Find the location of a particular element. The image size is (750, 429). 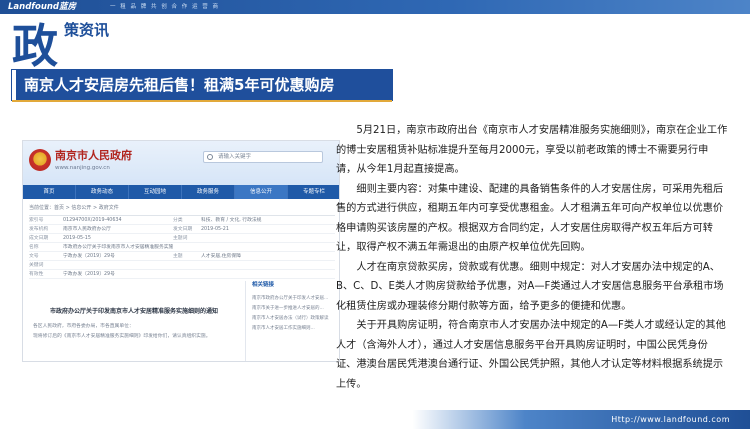

document-line: 各区人民政府，市府各委办局，市各直属单位： is located at coordinates (83, 326).